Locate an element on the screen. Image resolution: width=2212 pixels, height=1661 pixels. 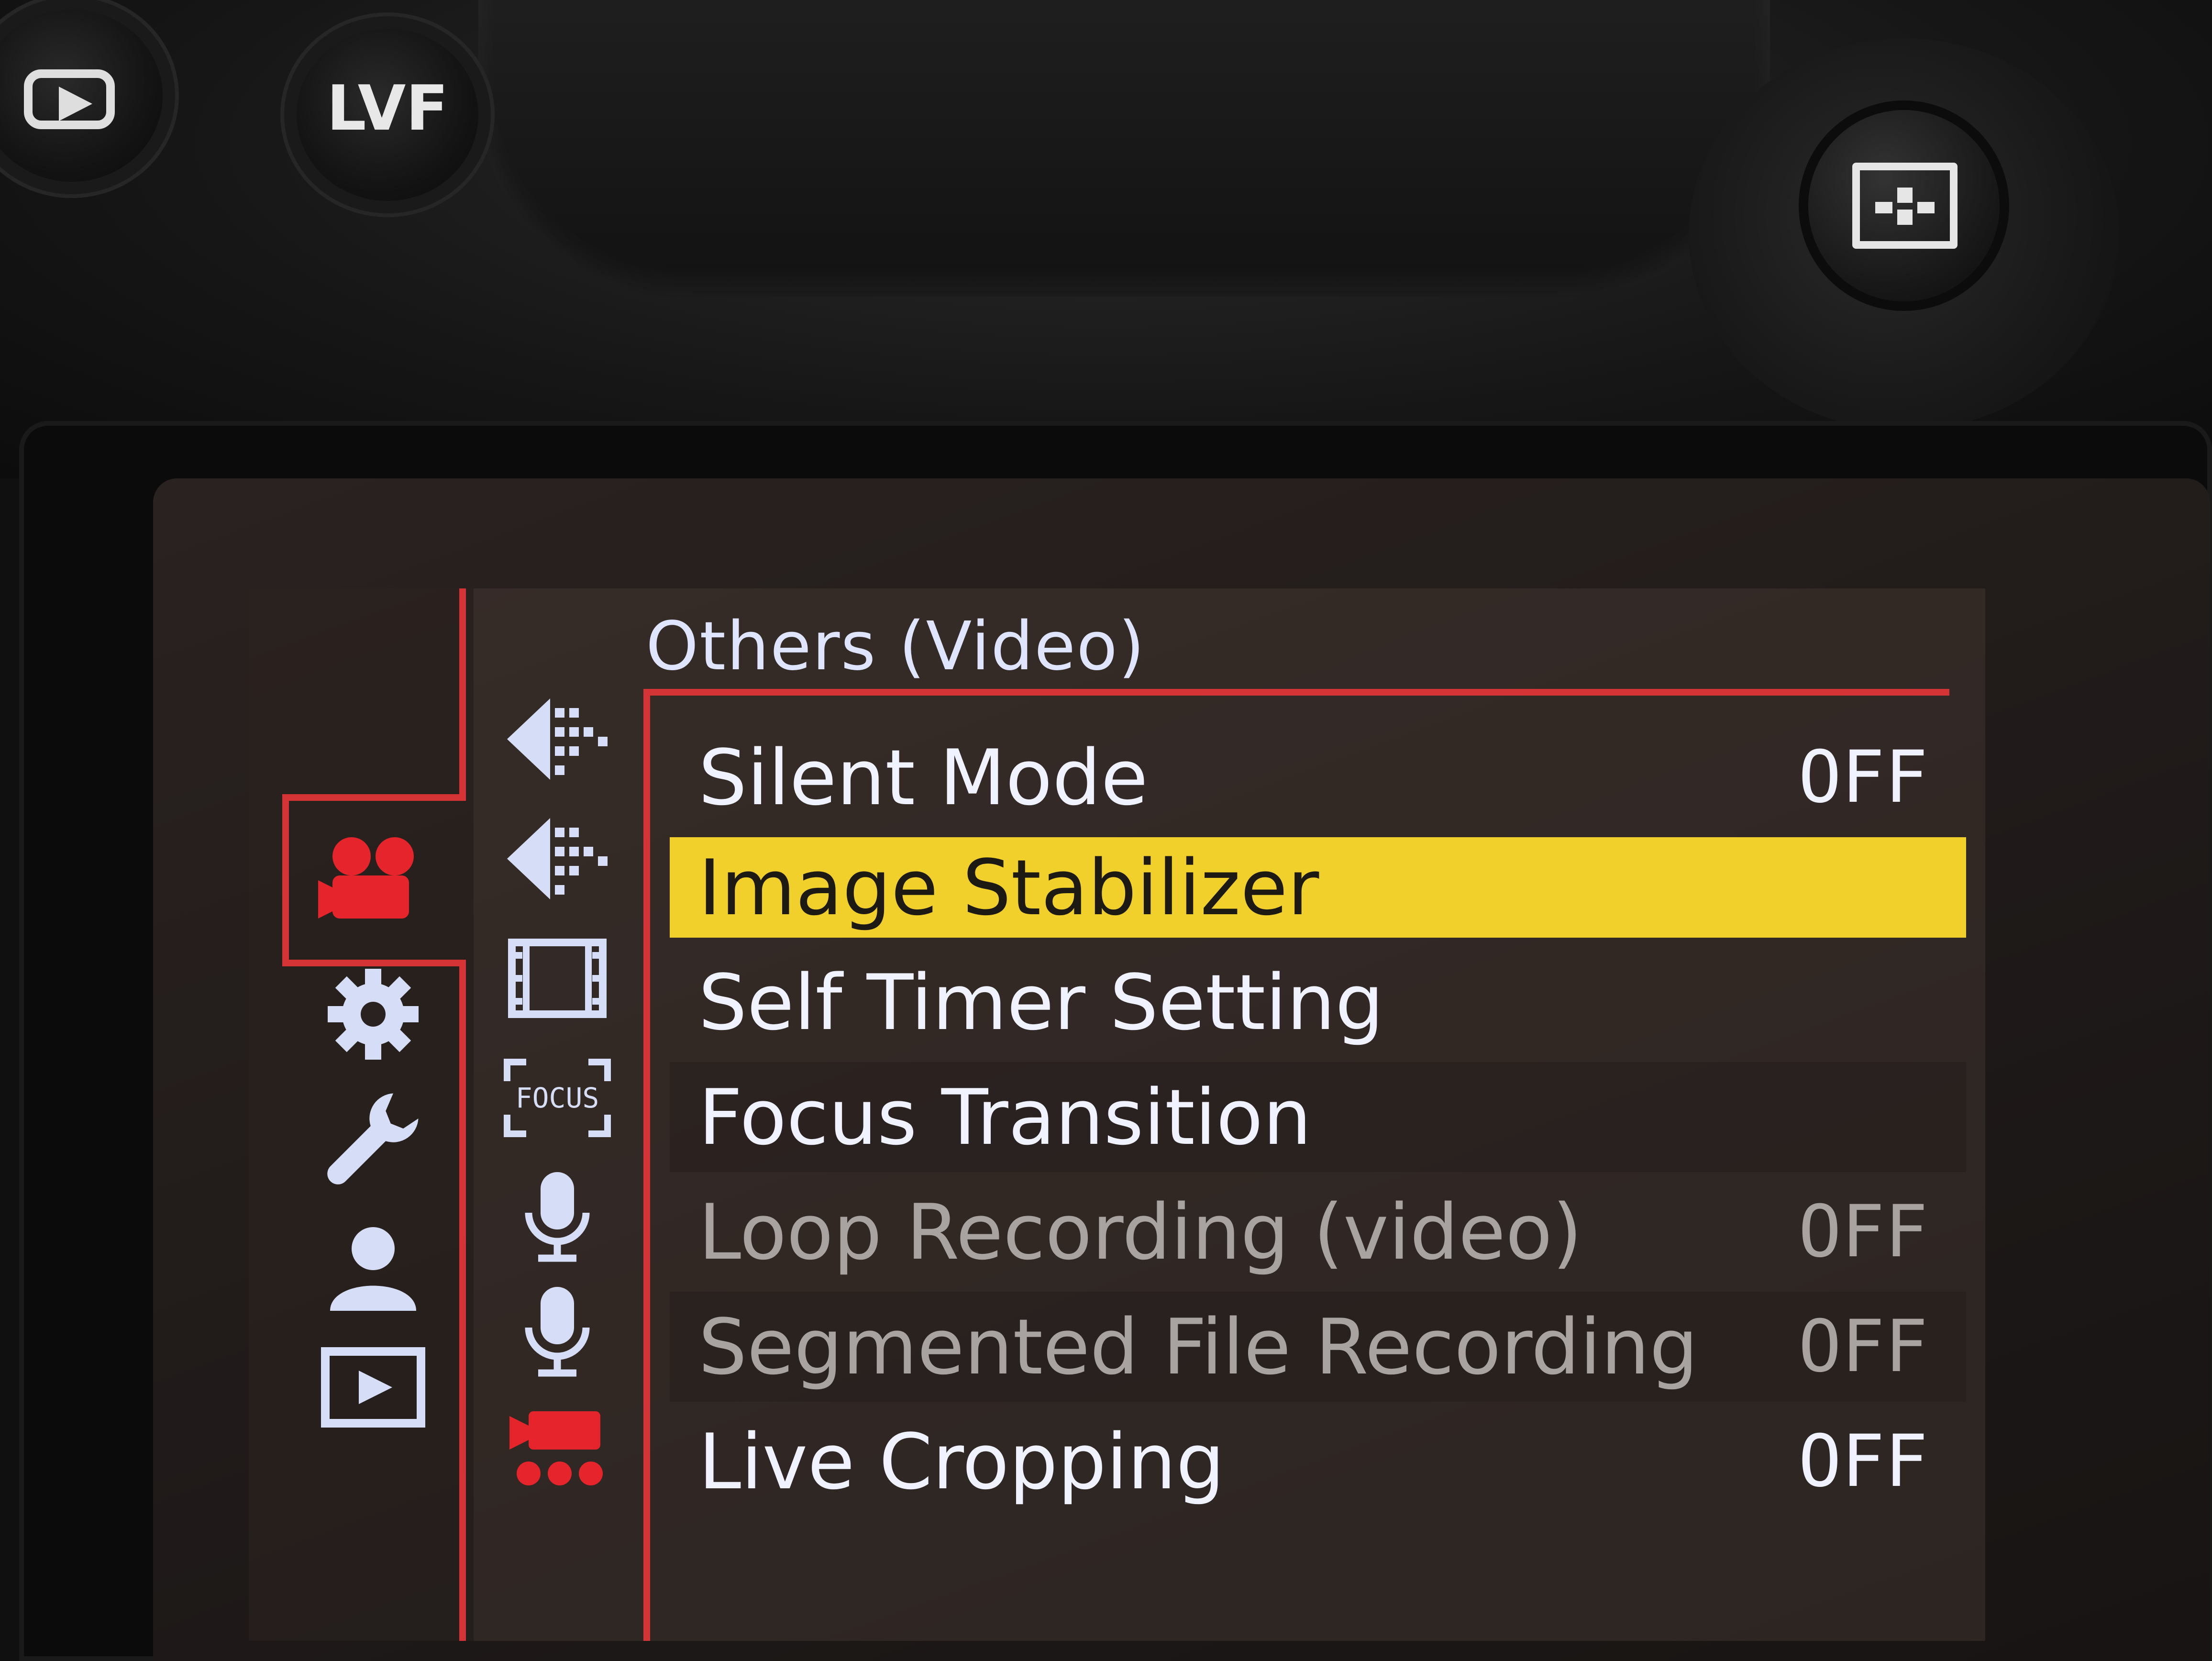
focus-icon: FOCUS is located at coordinates (557, 1098).